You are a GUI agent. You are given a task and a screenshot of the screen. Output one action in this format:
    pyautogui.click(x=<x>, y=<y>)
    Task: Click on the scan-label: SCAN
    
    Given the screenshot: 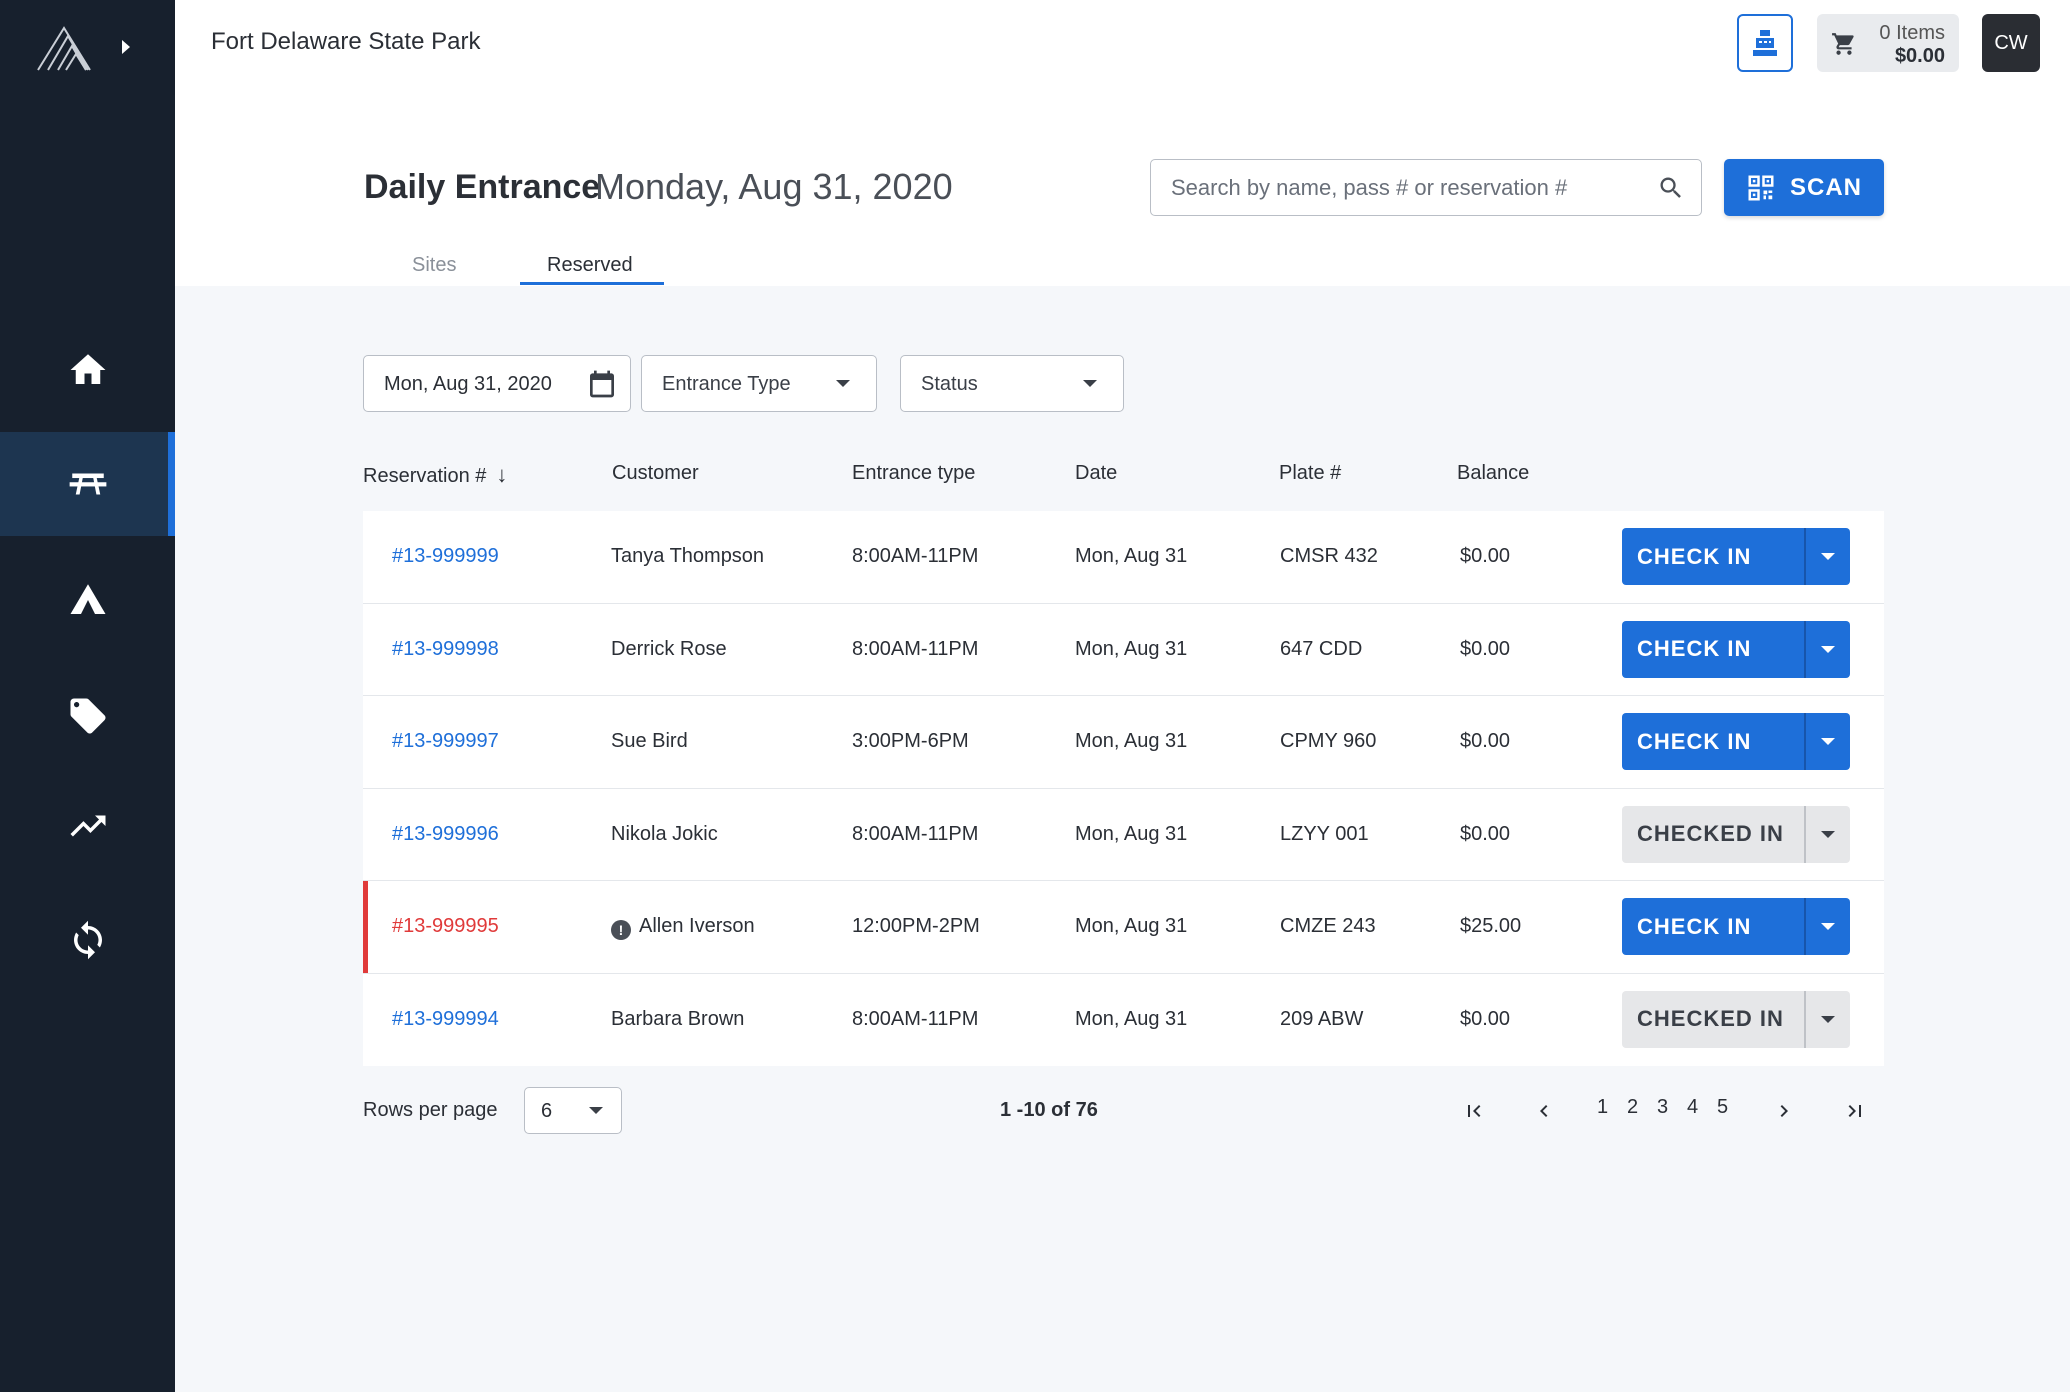 What is the action you would take?
    pyautogui.click(x=1825, y=187)
    